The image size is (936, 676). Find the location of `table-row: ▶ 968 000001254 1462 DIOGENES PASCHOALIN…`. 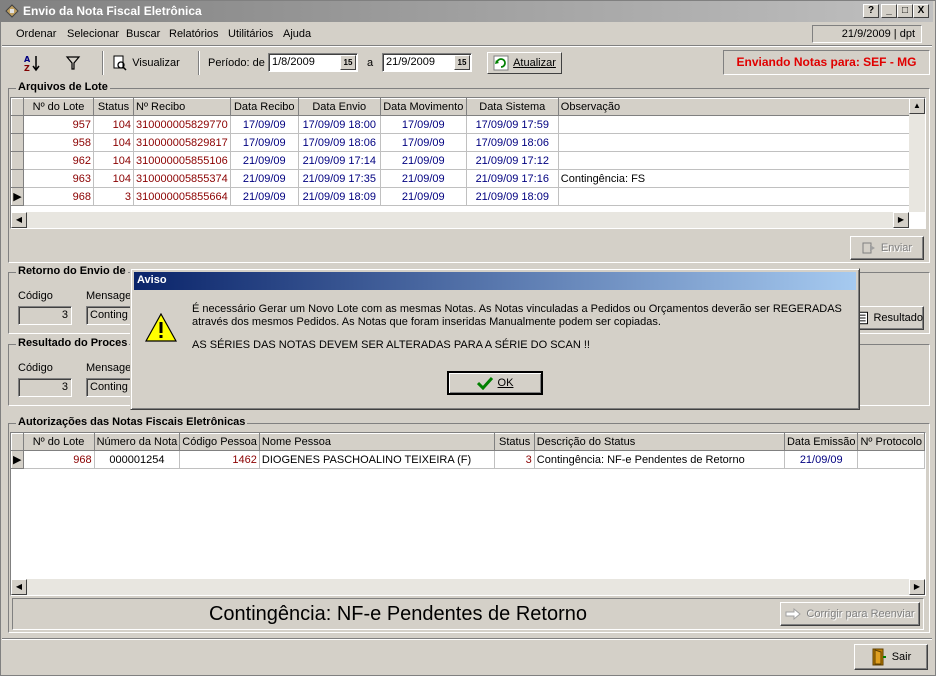

table-row: ▶ 968 000001254 1462 DIOGENES PASCHOALIN… is located at coordinates (468, 459).